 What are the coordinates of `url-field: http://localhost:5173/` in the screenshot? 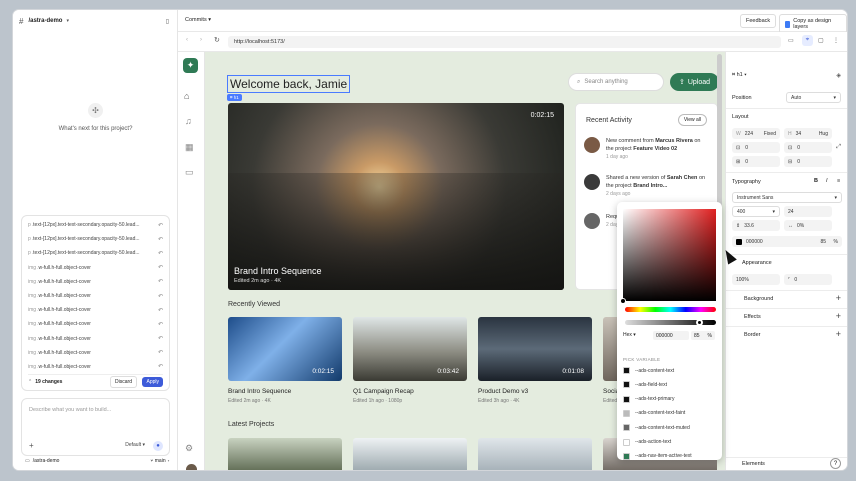 It's located at (504, 42).